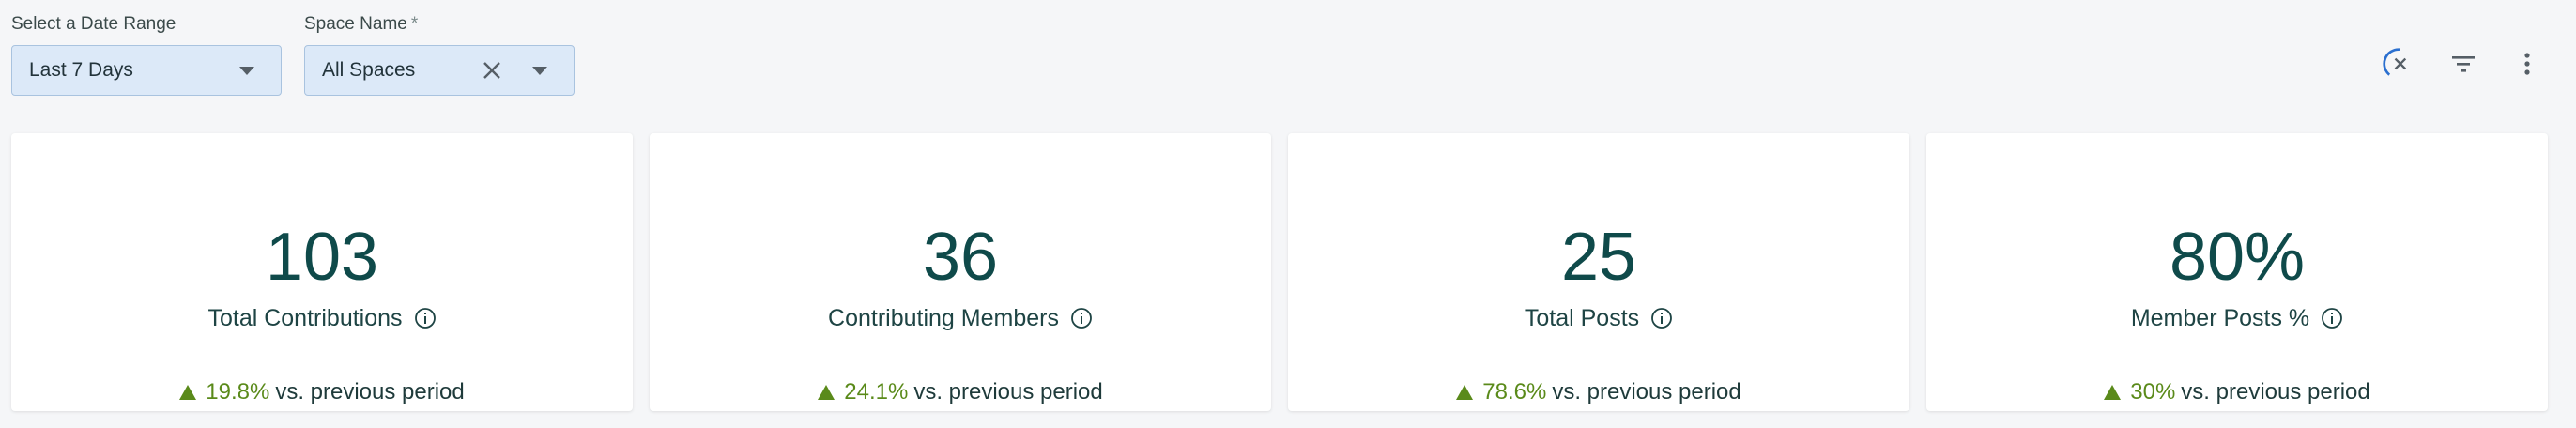  I want to click on metric-label-row: Total Posts, so click(1598, 318).